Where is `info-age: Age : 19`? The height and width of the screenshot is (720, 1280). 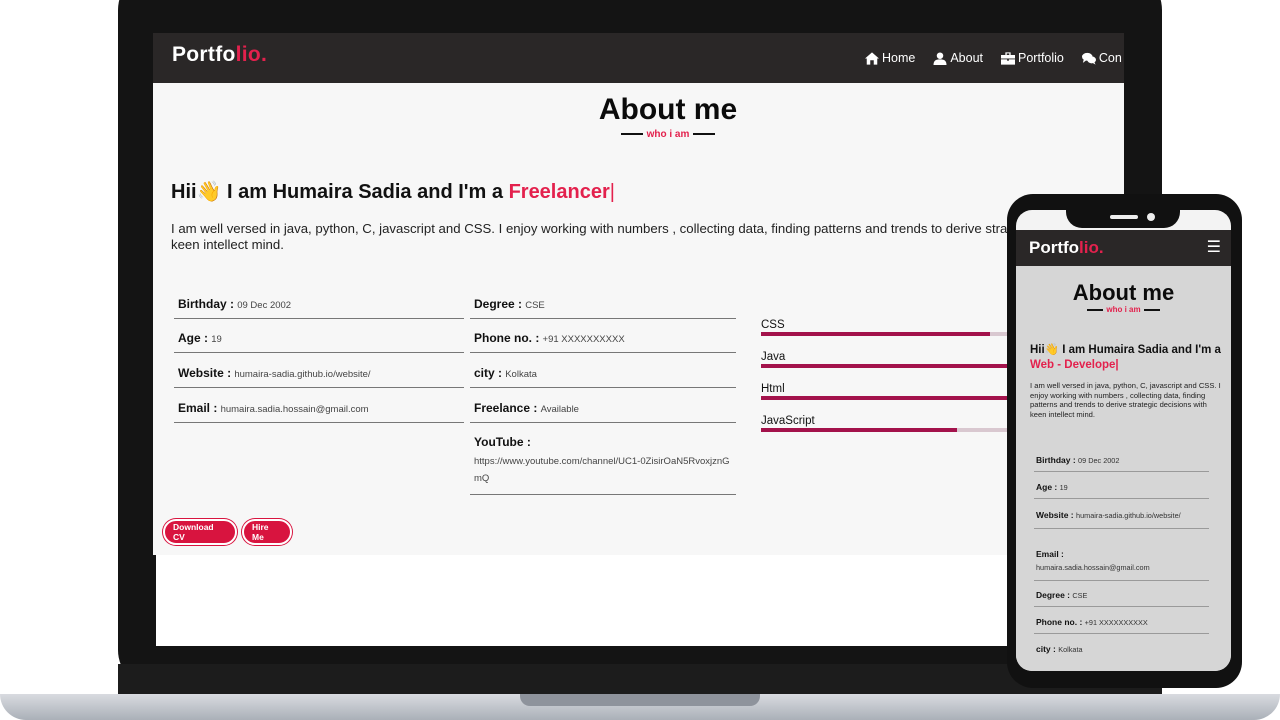
info-age: Age : 19 is located at coordinates (319, 342).